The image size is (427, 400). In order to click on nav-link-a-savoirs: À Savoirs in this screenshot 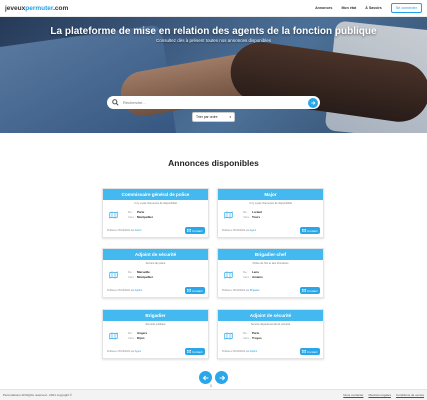, I will do `click(373, 8)`.